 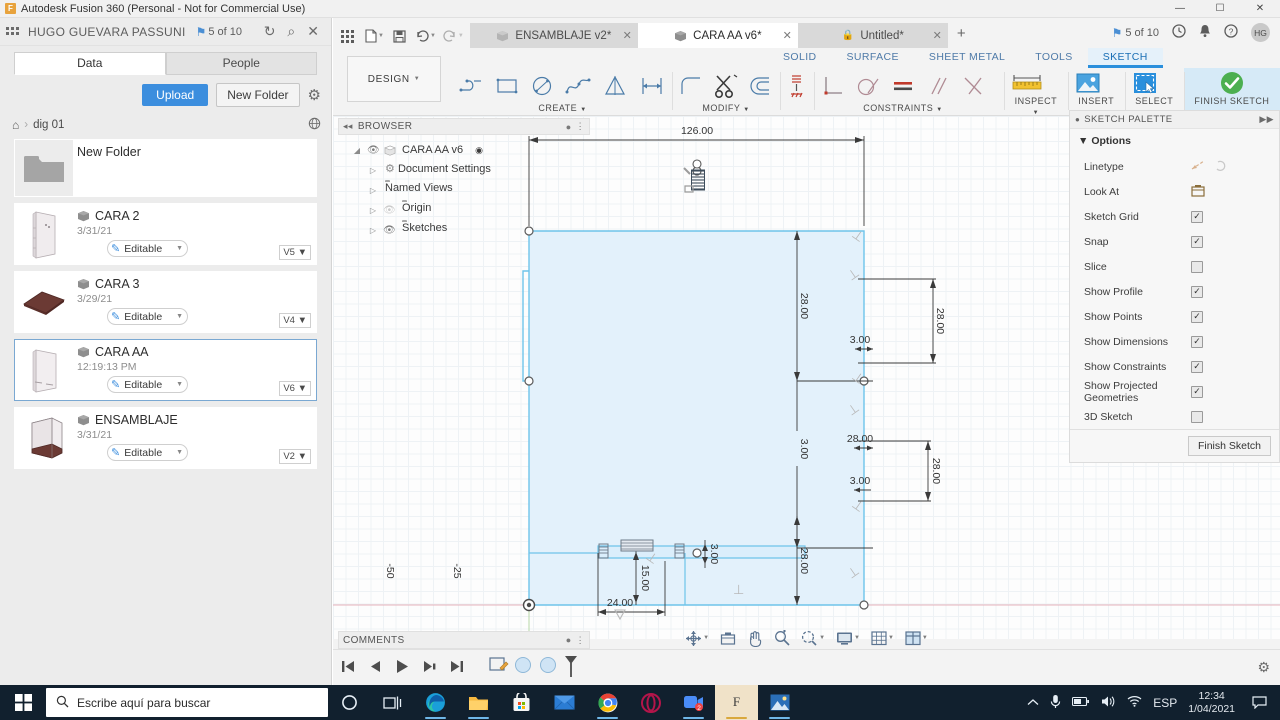 What do you see at coordinates (736, 702) in the screenshot?
I see `fusion360-icon: F` at bounding box center [736, 702].